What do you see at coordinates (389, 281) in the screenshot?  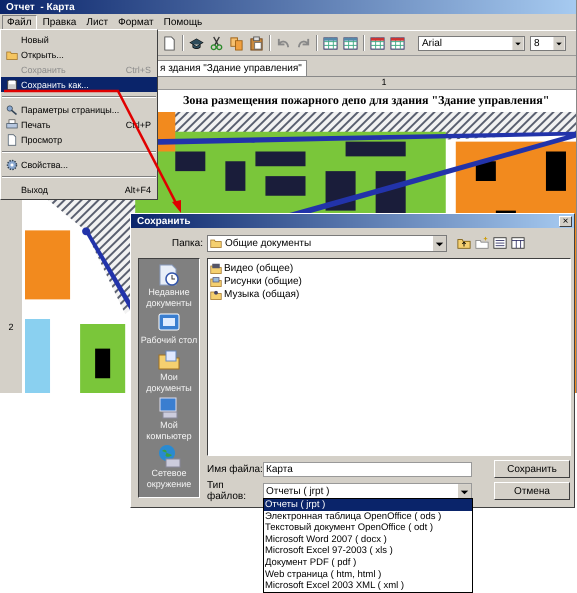 I see `folder-item: Рисунки (общие)` at bounding box center [389, 281].